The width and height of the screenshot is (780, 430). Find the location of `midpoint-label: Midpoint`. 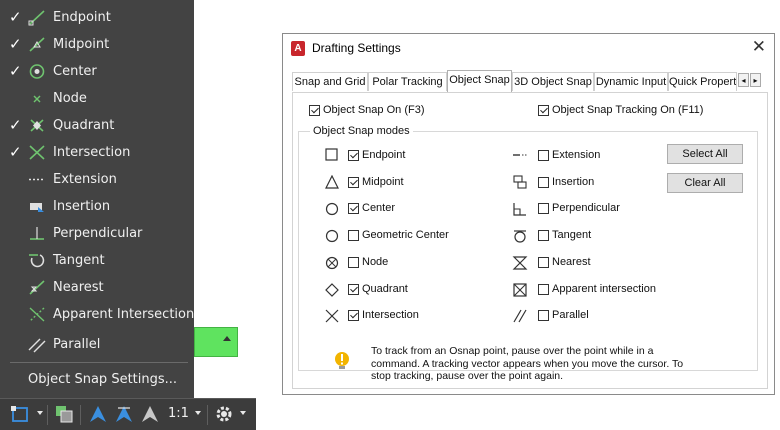

midpoint-label: Midpoint is located at coordinates (383, 182).